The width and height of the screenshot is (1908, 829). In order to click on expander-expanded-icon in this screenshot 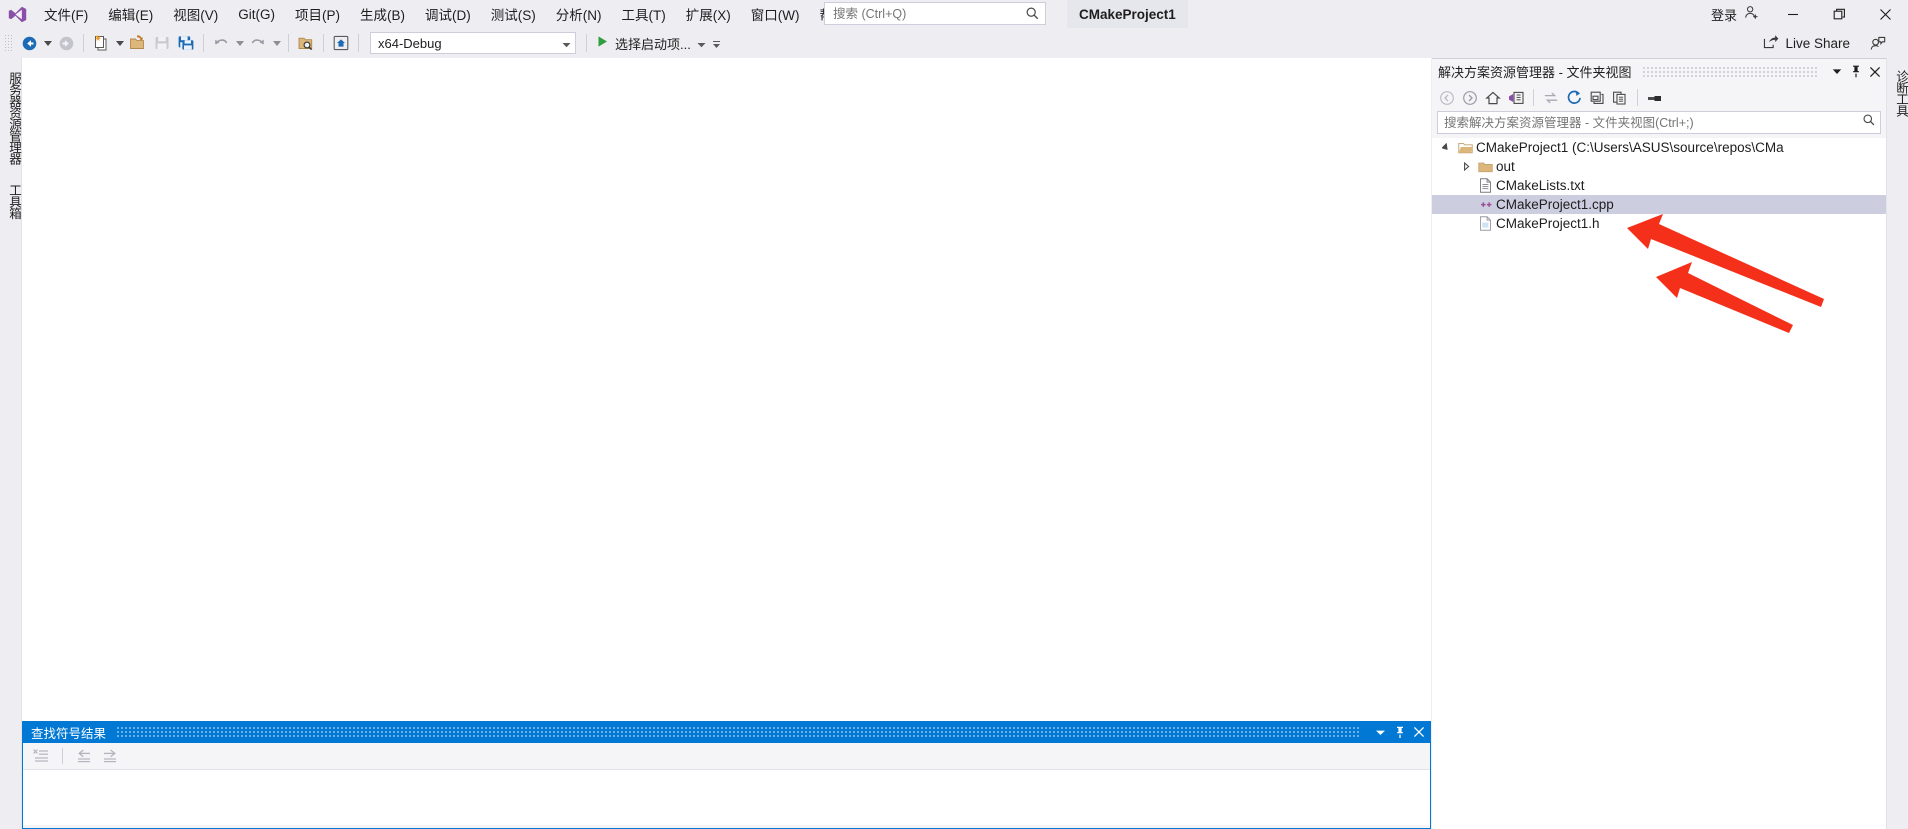, I will do `click(1446, 147)`.